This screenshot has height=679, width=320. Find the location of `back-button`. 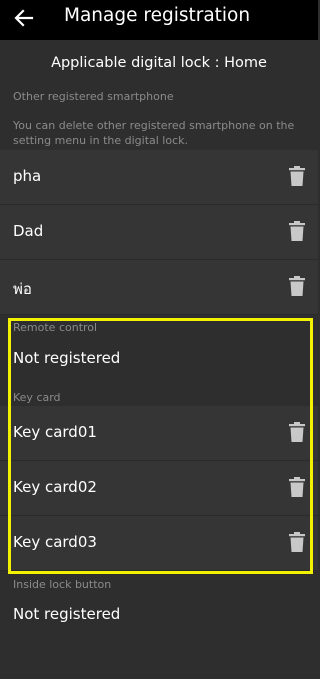

back-button is located at coordinates (24, 18).